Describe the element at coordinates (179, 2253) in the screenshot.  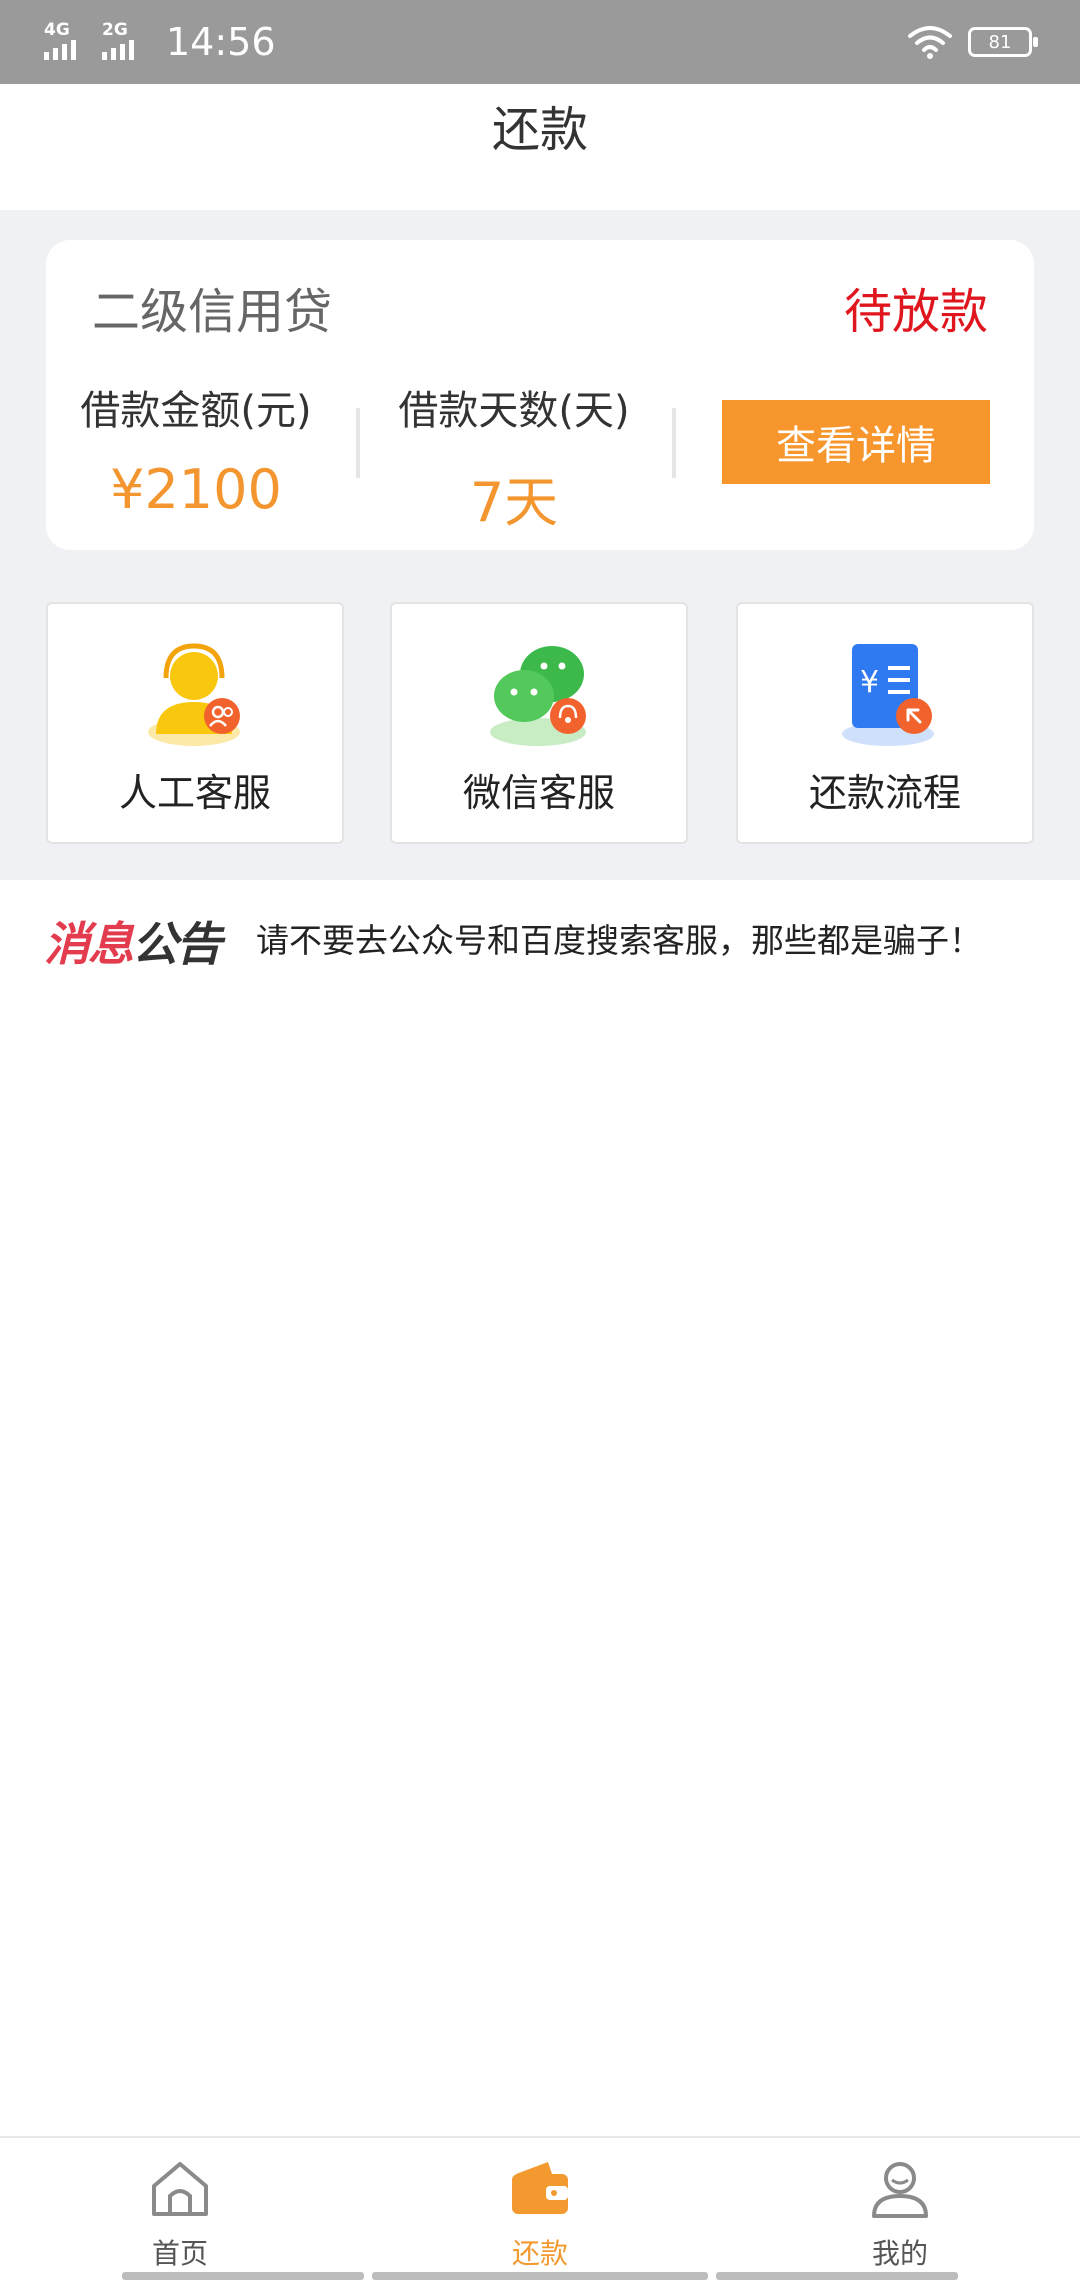
I see `nav-label: 首页` at that location.